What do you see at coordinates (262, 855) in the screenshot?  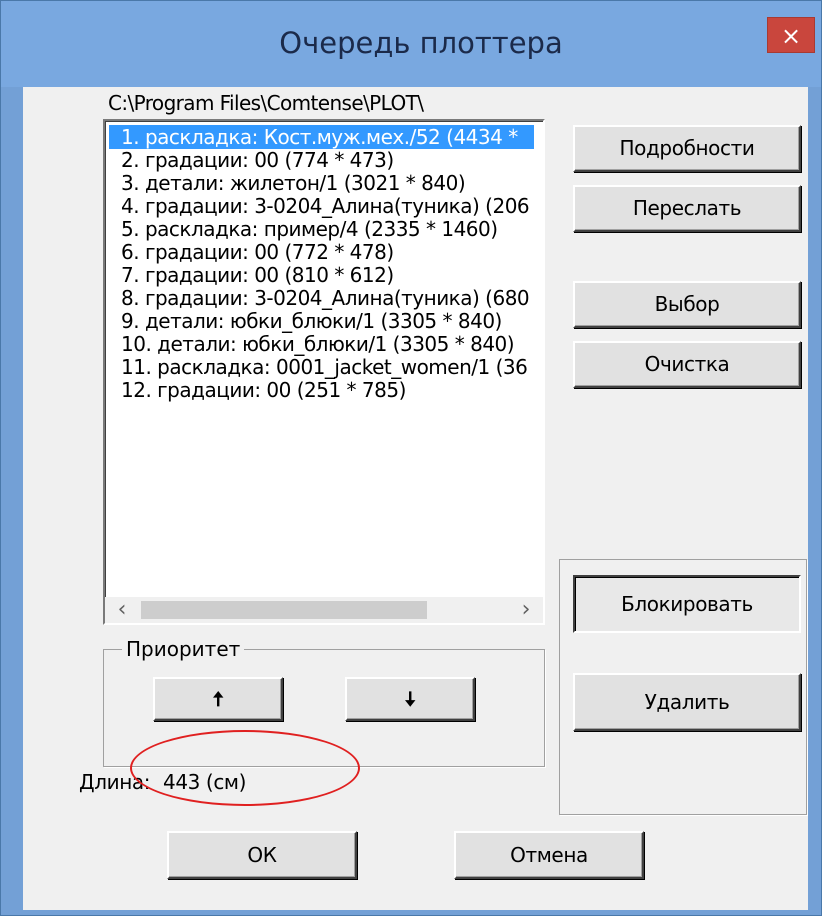 I see `ok-button: ОК` at bounding box center [262, 855].